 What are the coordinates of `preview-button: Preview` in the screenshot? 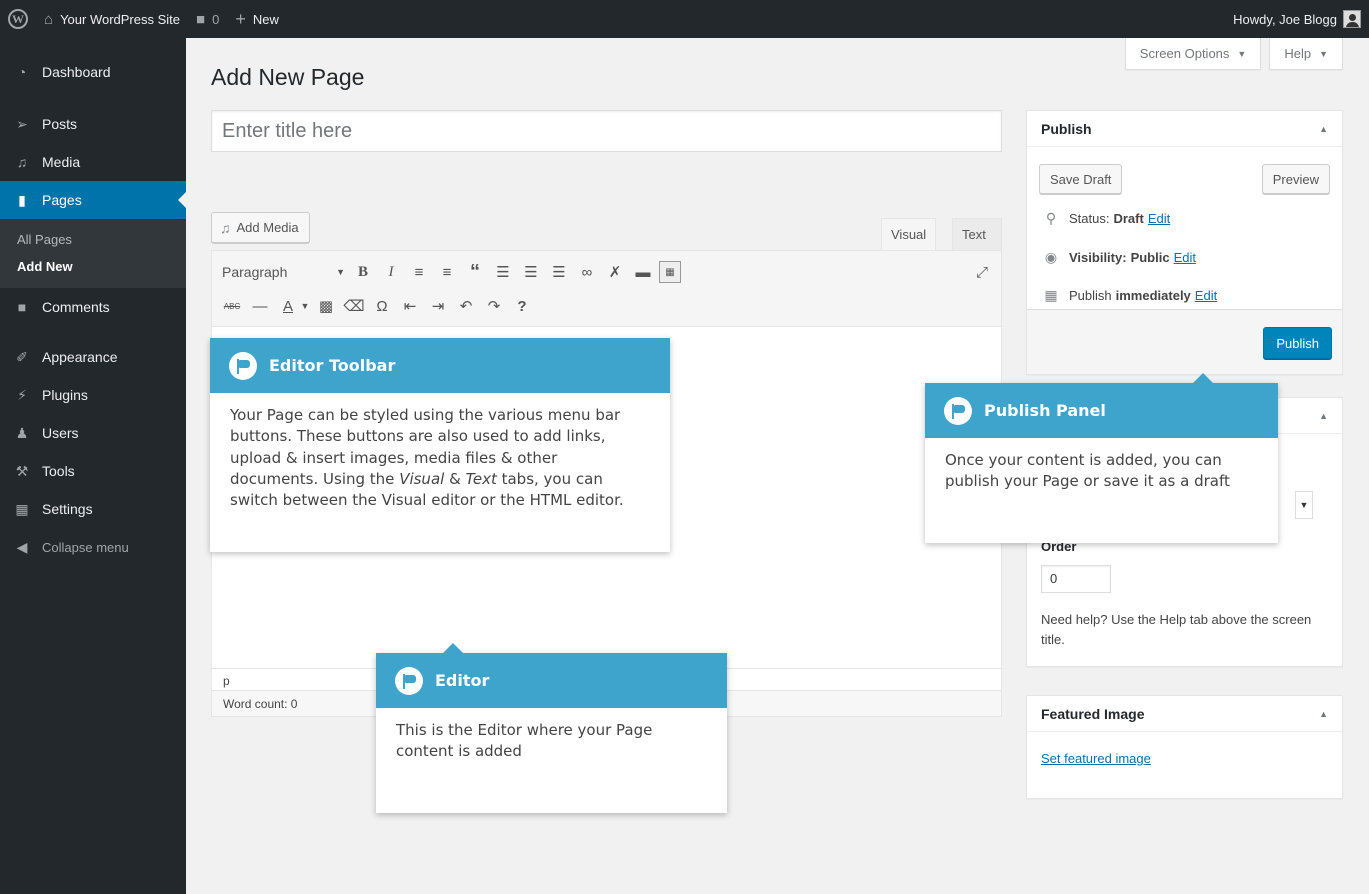 It's located at (1295, 179).